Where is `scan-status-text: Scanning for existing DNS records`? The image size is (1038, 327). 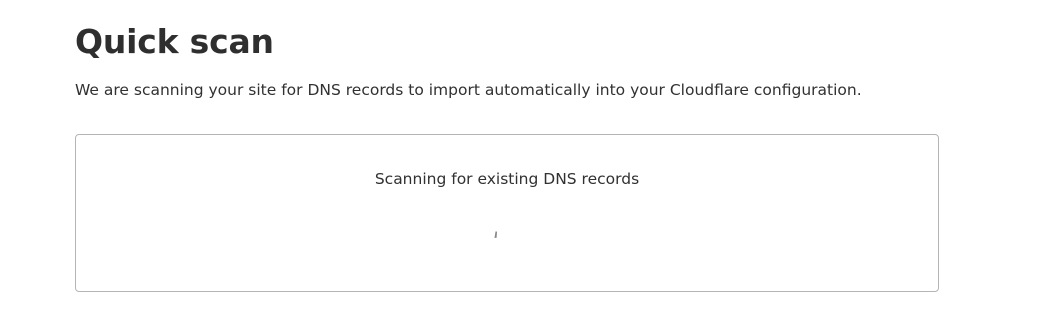 scan-status-text: Scanning for existing DNS records is located at coordinates (507, 179).